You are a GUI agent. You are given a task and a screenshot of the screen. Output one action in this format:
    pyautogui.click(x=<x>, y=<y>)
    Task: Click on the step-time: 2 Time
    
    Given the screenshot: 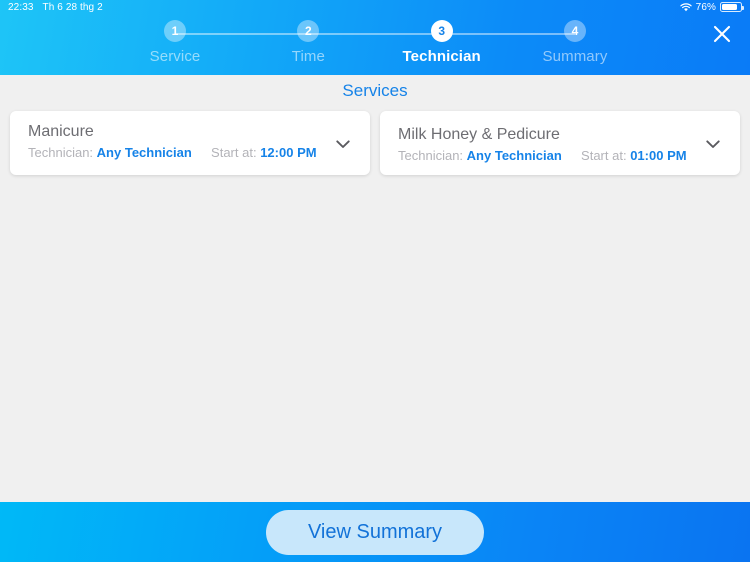 What is the action you would take?
    pyautogui.click(x=308, y=42)
    